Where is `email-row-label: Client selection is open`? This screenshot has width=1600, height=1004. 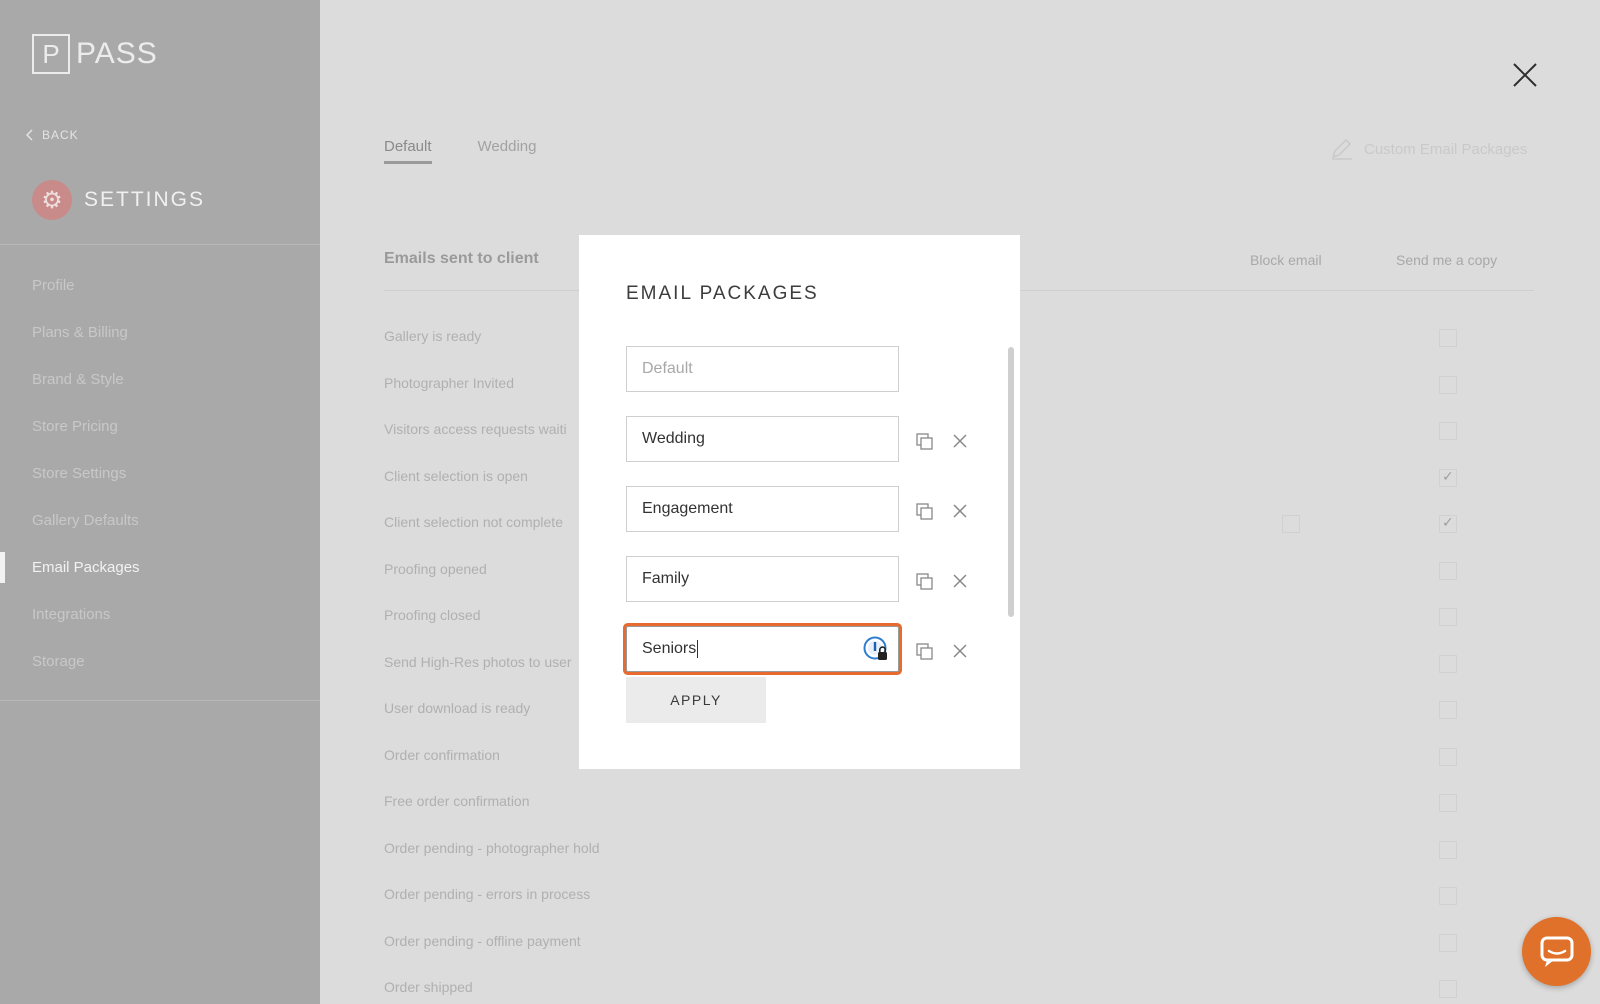 email-row-label: Client selection is open is located at coordinates (456, 475).